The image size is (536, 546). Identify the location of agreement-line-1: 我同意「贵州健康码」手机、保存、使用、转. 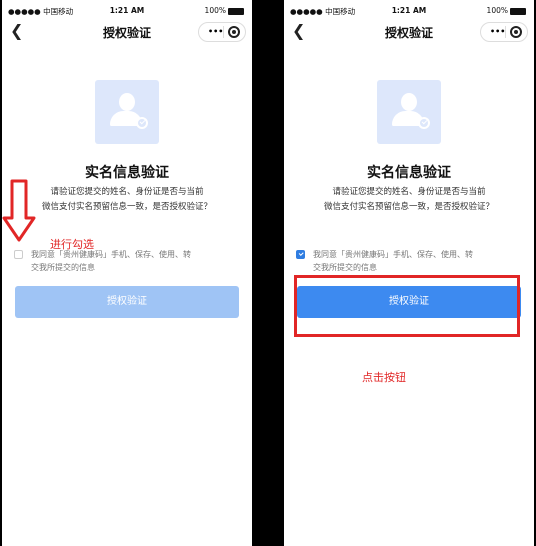
(393, 254).